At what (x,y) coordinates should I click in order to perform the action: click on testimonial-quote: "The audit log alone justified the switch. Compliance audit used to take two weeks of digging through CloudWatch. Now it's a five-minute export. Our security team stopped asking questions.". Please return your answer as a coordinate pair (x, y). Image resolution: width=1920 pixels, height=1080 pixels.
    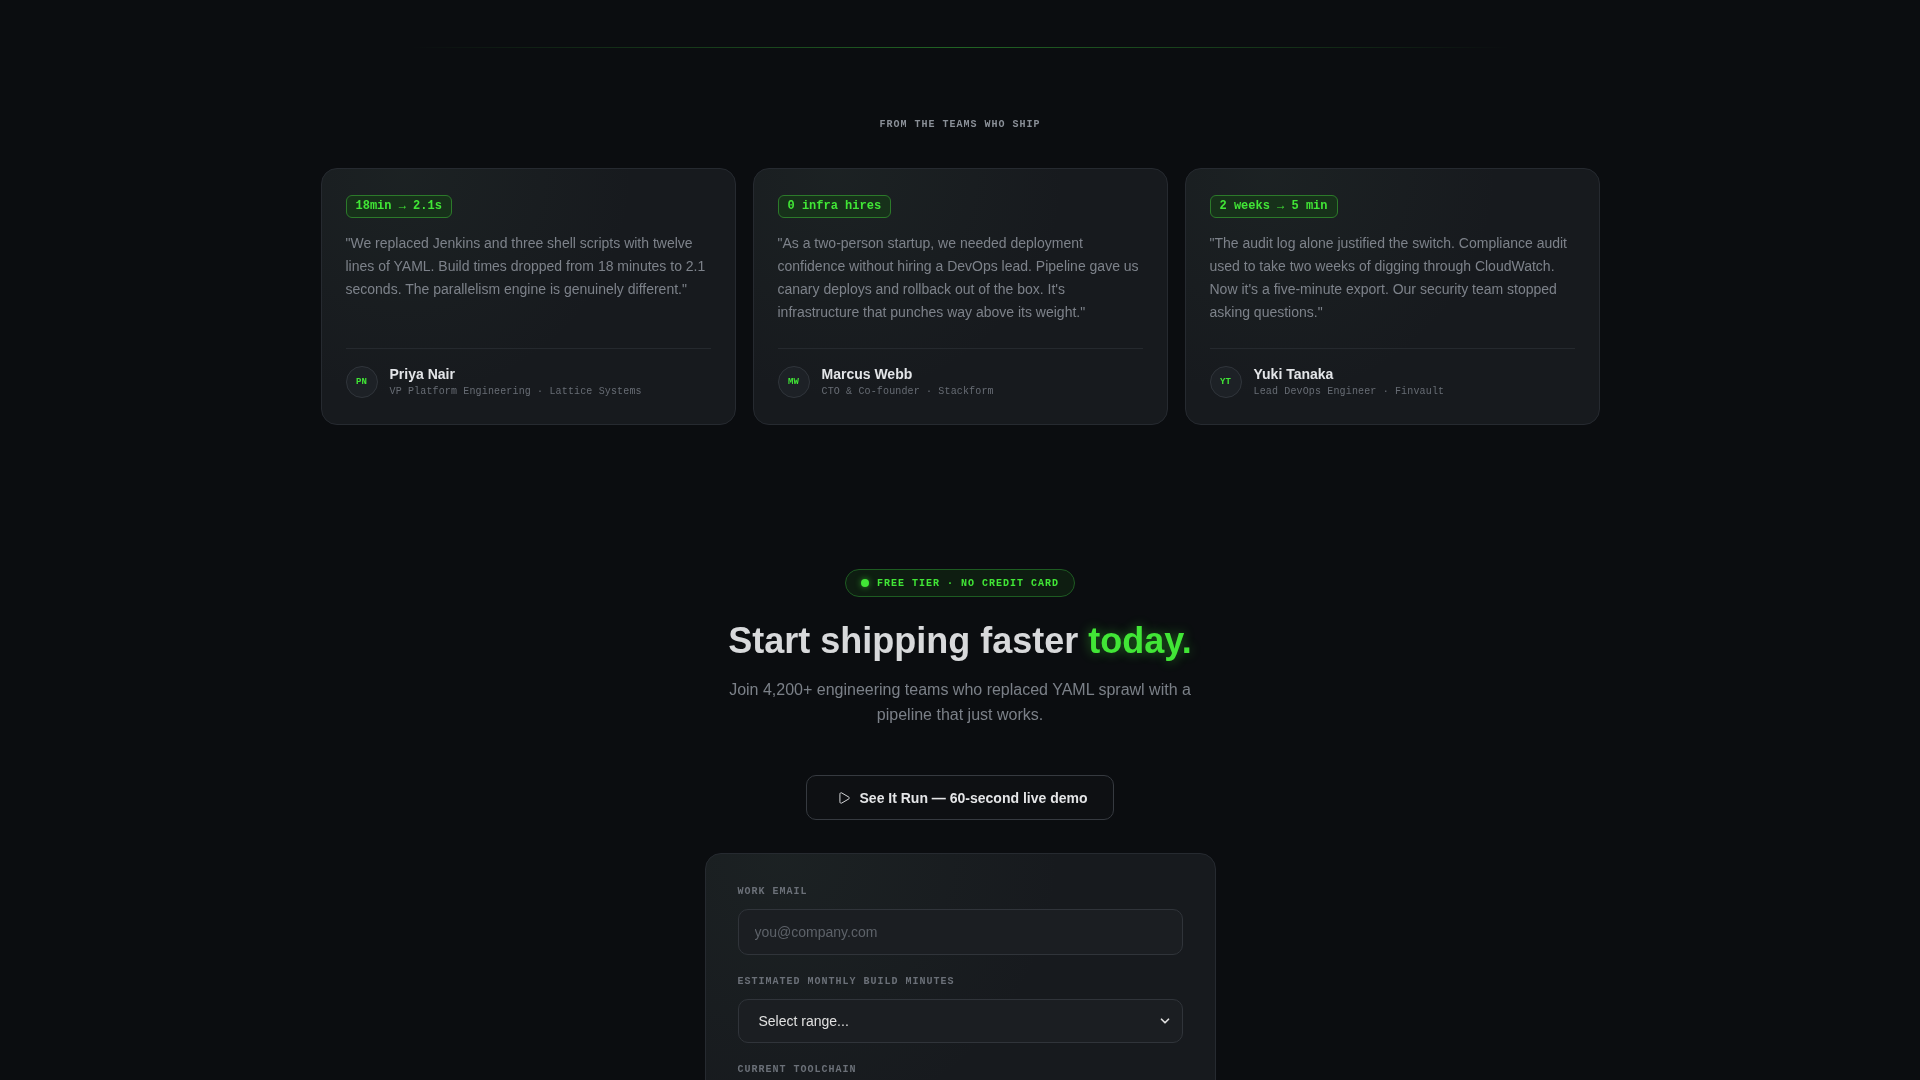
    Looking at the image, I should click on (1388, 278).